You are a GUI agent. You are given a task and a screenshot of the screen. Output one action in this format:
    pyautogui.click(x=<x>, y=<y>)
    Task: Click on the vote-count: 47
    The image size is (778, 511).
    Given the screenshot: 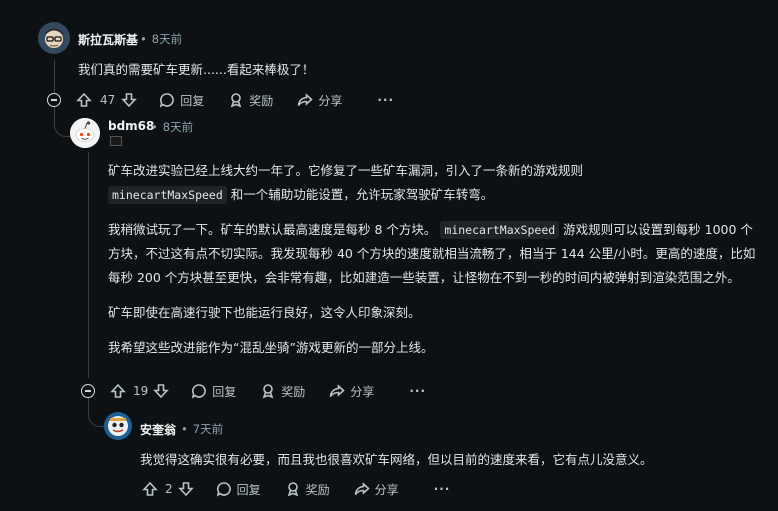 What is the action you would take?
    pyautogui.click(x=108, y=100)
    